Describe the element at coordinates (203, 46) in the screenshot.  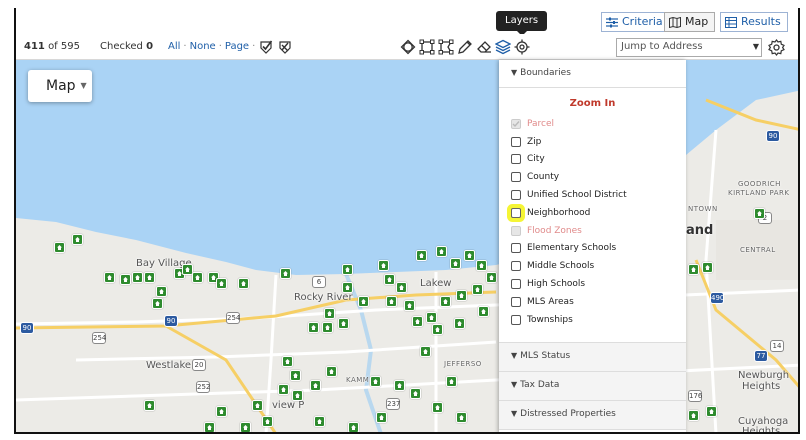
I see `select-none-link: None` at that location.